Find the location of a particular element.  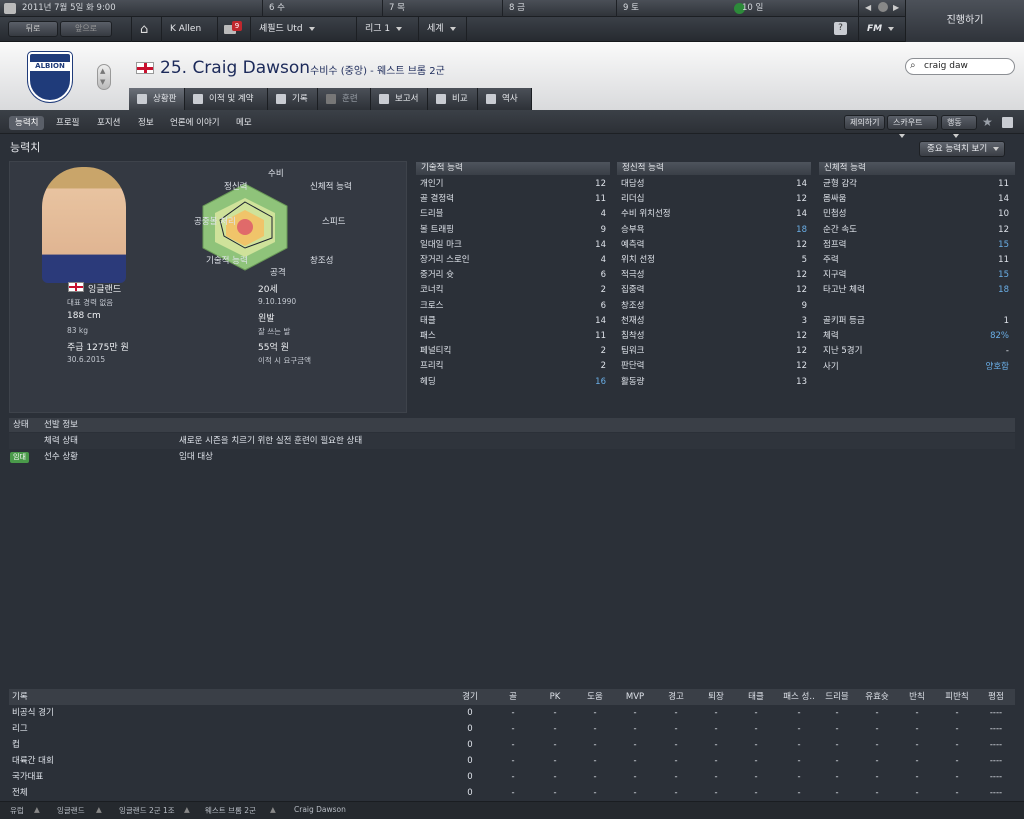

attribute-row: 천재성 3 is located at coordinates (714, 321).